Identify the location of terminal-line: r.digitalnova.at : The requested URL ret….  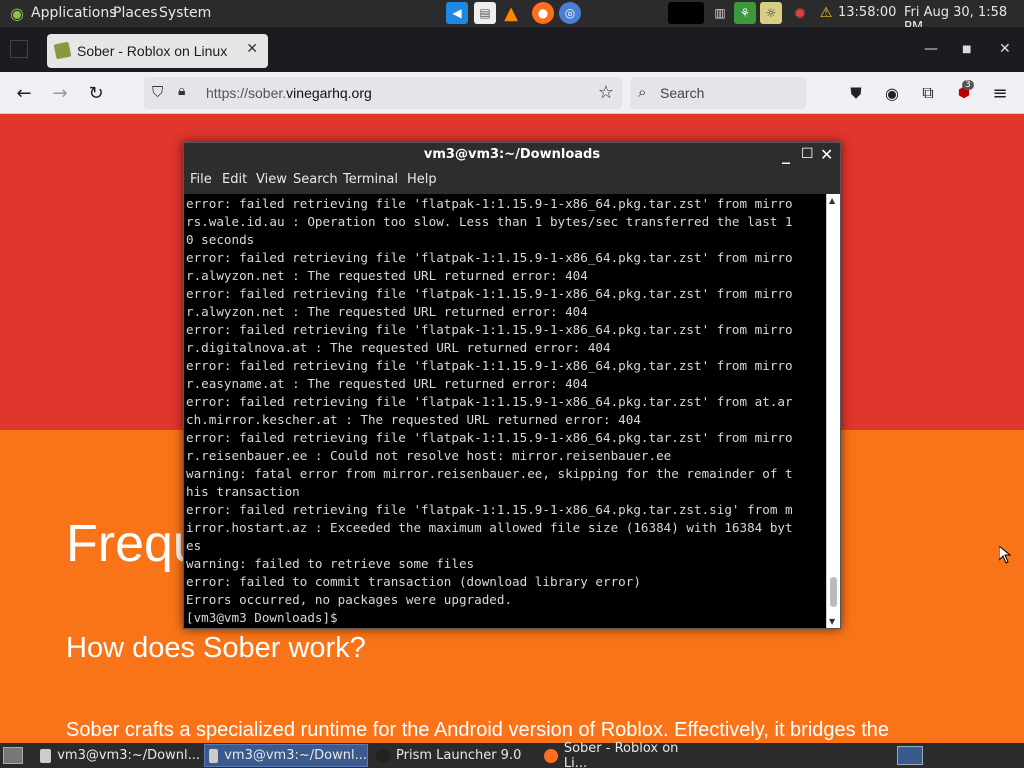
(398, 347).